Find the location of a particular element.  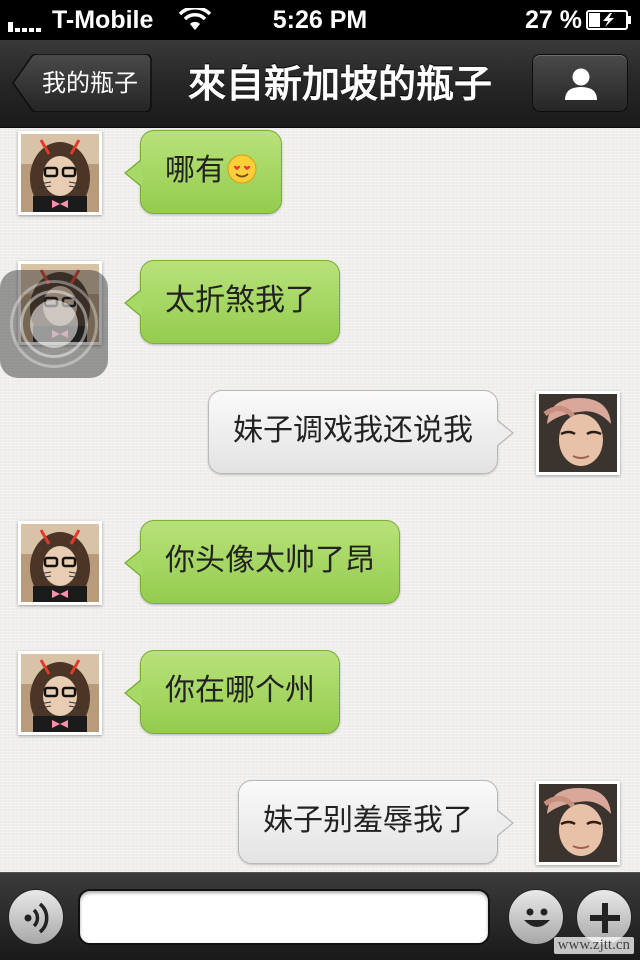

message-bubble-incoming: 太折煞我了 is located at coordinates (232, 302).